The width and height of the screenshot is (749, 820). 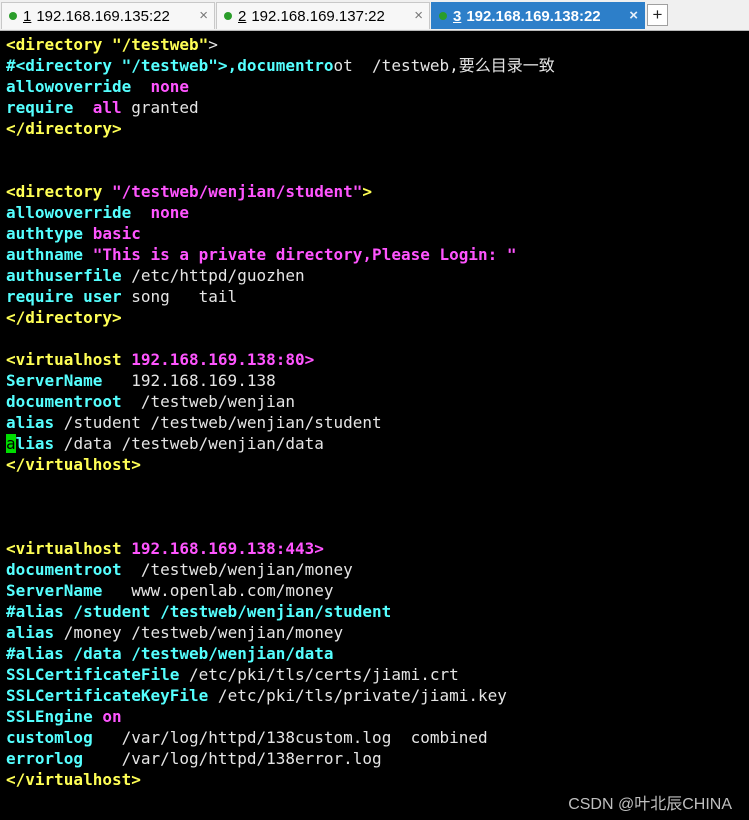 What do you see at coordinates (533, 16) in the screenshot?
I see `tab-label: 192.168.169.138:22` at bounding box center [533, 16].